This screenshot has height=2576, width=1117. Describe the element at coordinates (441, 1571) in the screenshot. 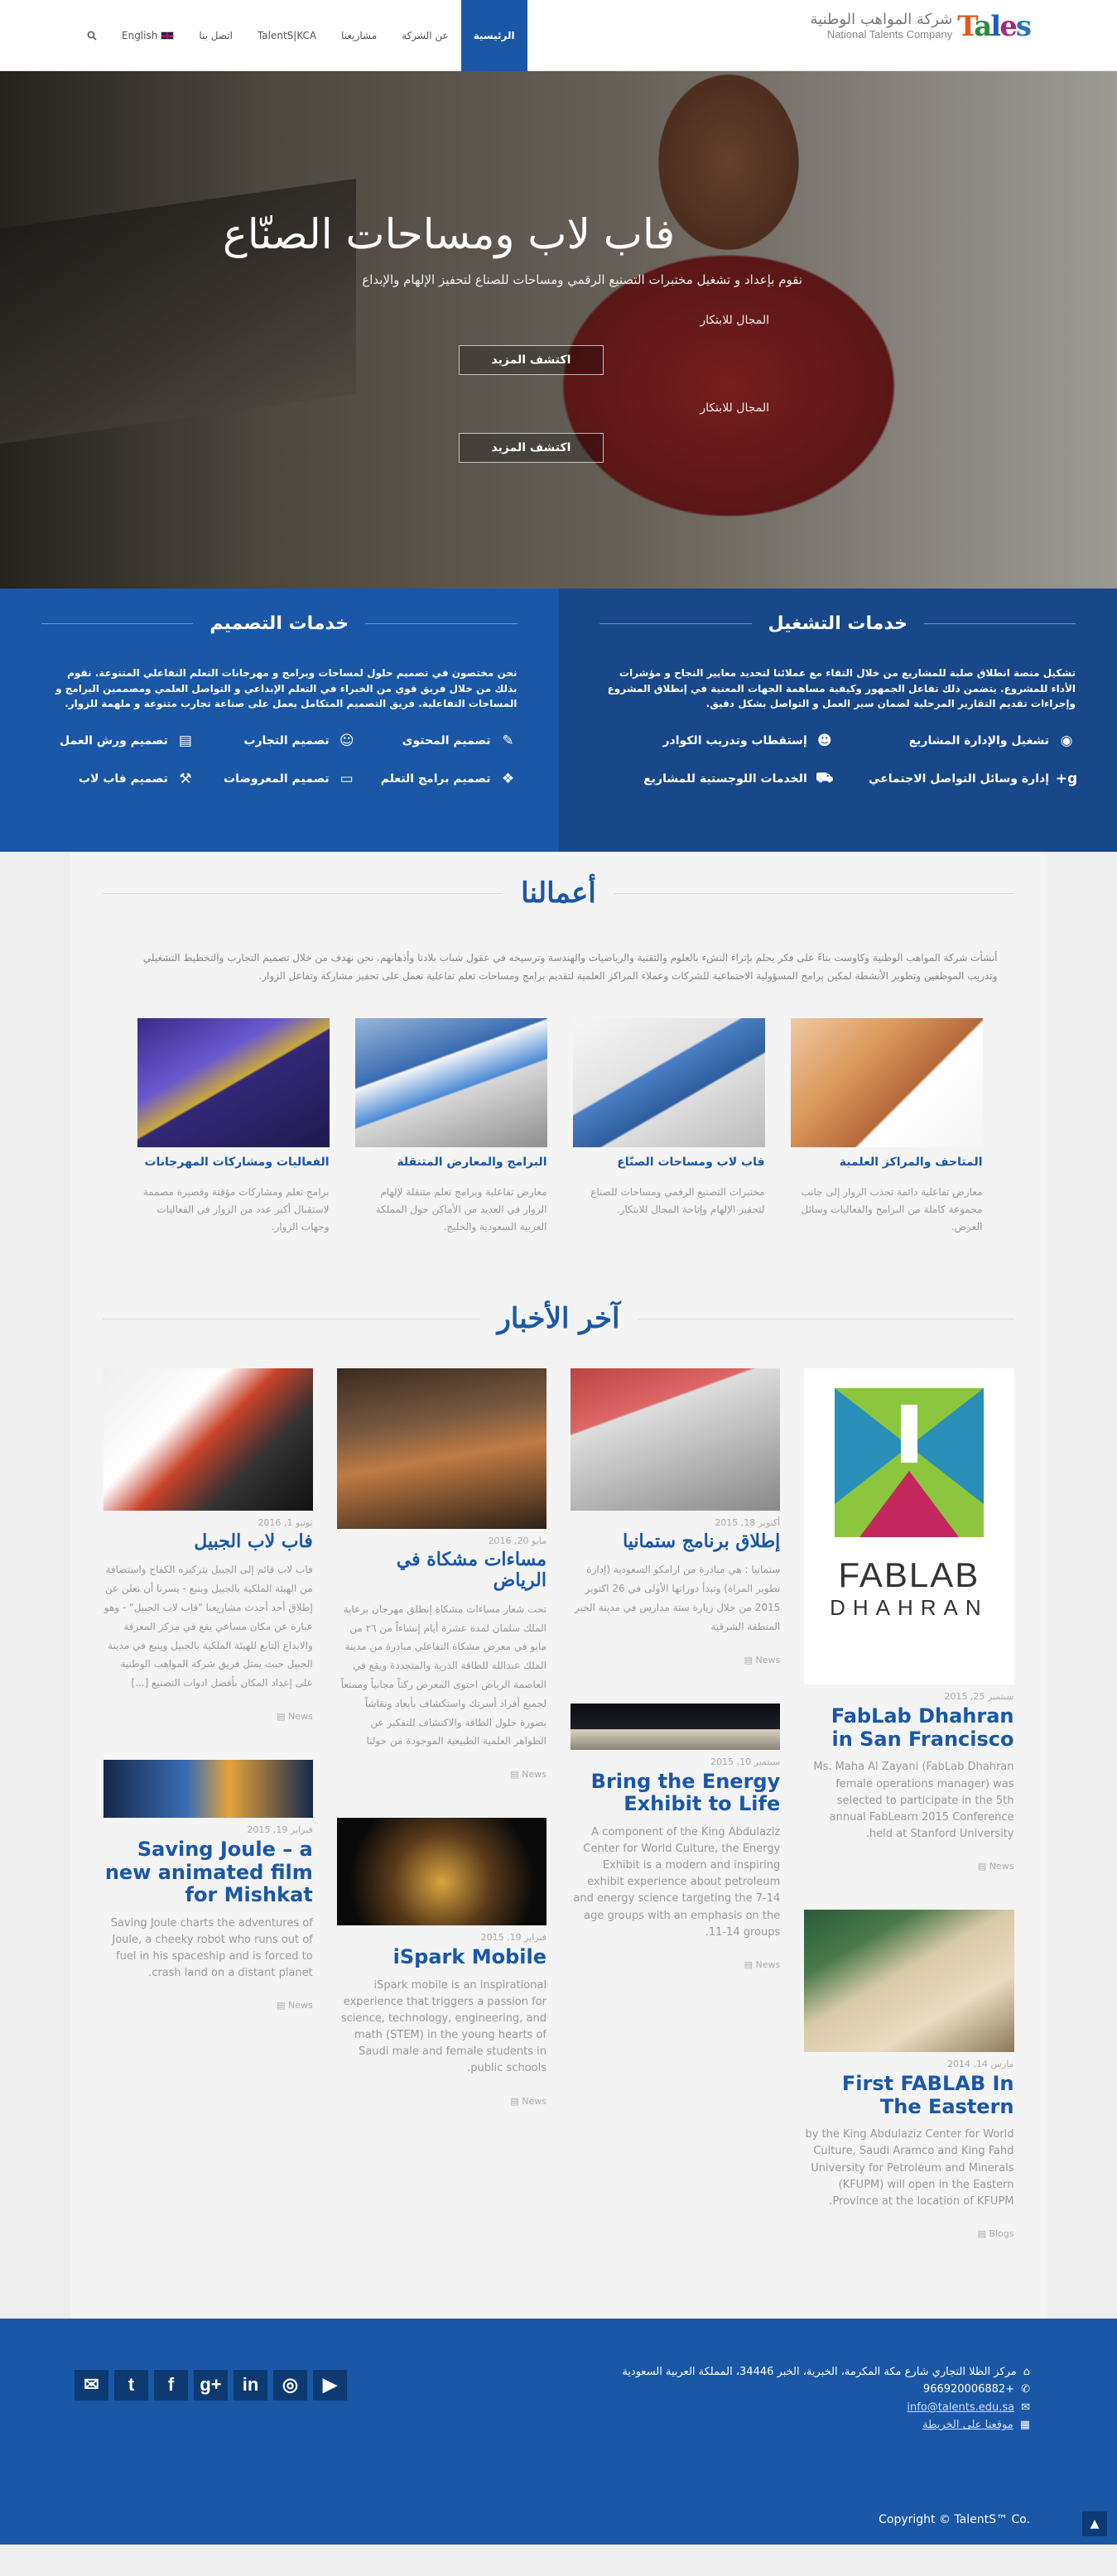

I see `news-title: مساءات مشكاة في الرياض` at that location.